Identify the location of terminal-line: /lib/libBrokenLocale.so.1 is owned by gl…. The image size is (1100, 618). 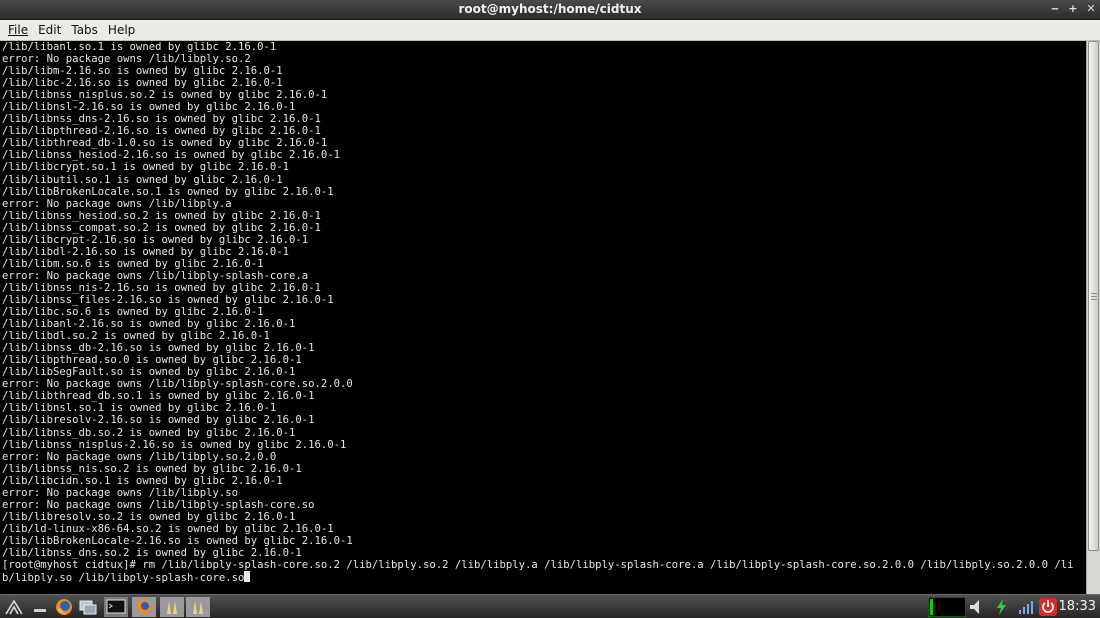
(168, 191).